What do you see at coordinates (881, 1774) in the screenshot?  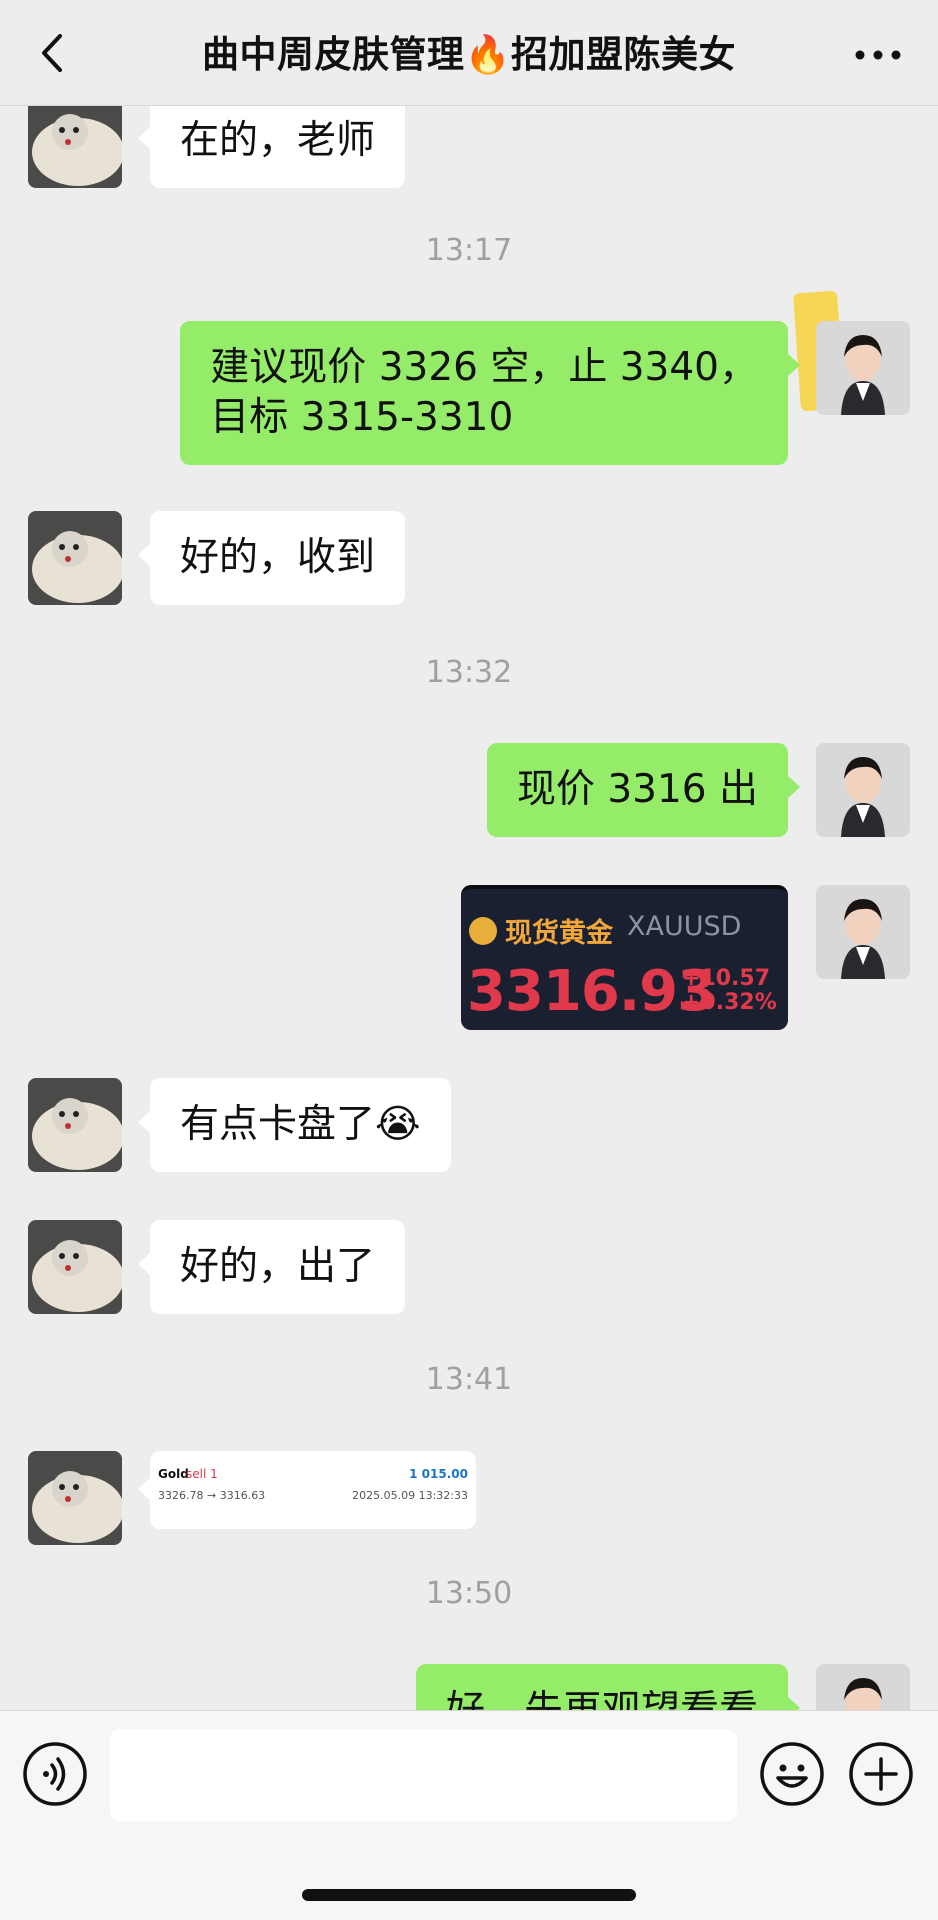 I see `plus-circle-icon` at bounding box center [881, 1774].